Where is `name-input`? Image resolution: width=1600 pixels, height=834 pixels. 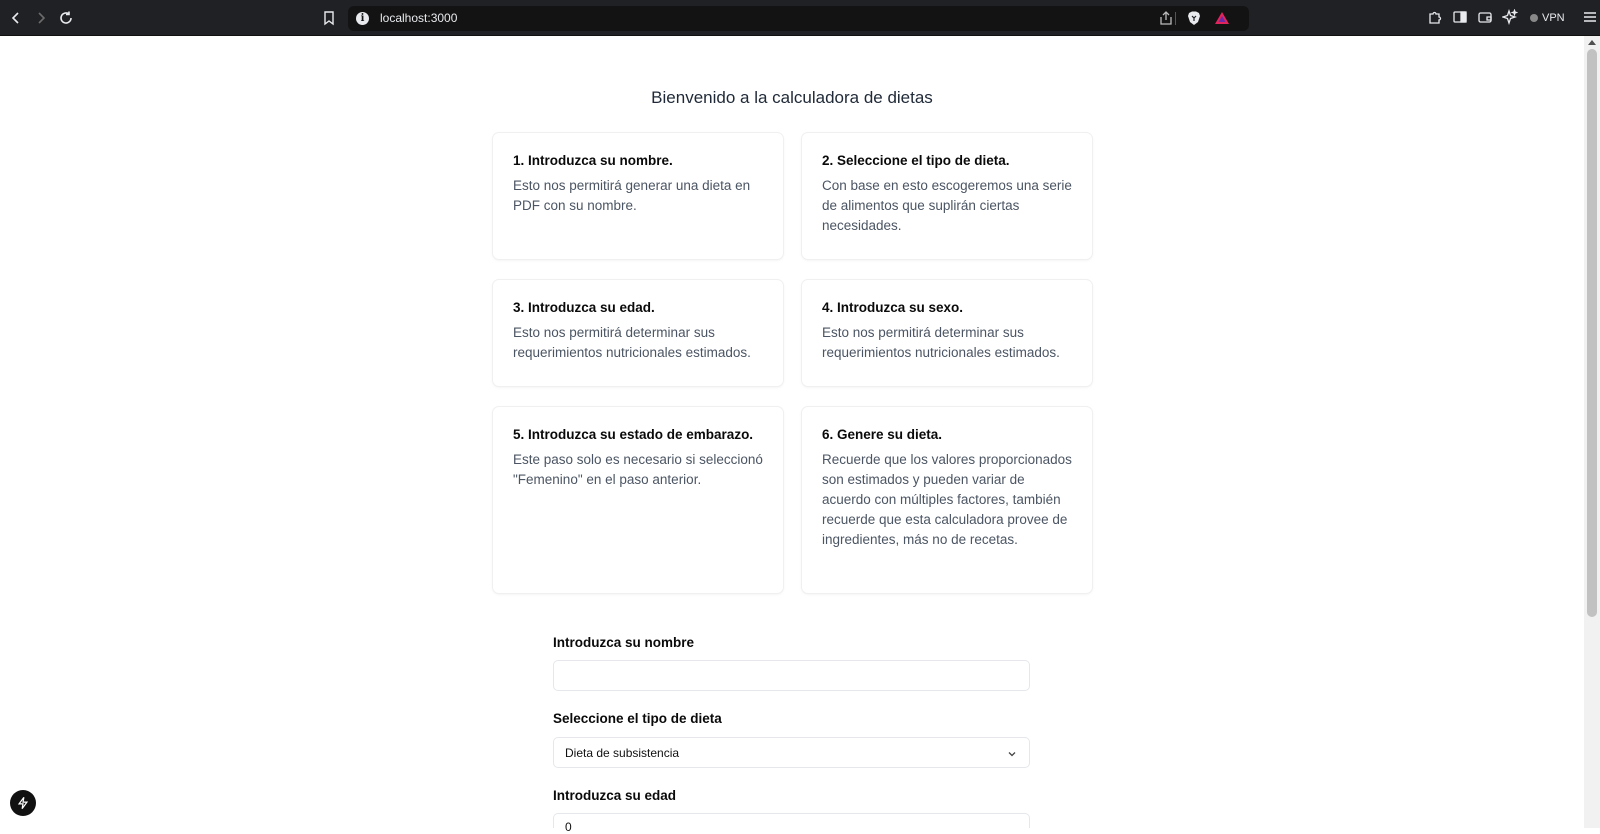
name-input is located at coordinates (791, 675).